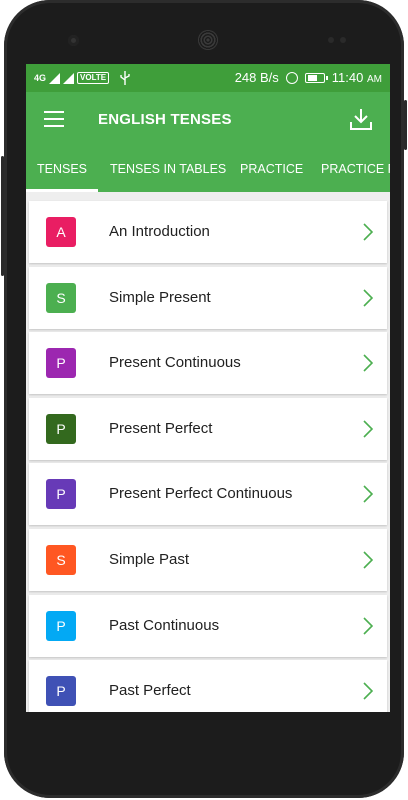 The width and height of the screenshot is (408, 800). Describe the element at coordinates (125, 78) in the screenshot. I see `usb-icon` at that location.